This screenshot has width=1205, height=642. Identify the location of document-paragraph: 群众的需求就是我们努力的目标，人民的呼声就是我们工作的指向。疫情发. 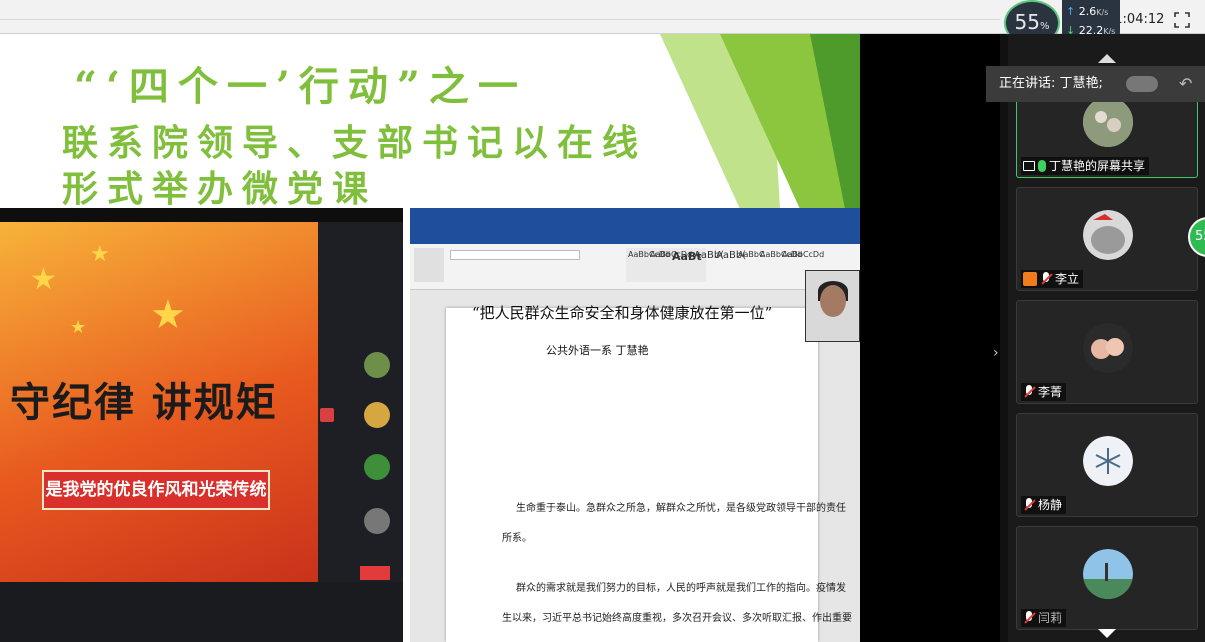
(681, 588).